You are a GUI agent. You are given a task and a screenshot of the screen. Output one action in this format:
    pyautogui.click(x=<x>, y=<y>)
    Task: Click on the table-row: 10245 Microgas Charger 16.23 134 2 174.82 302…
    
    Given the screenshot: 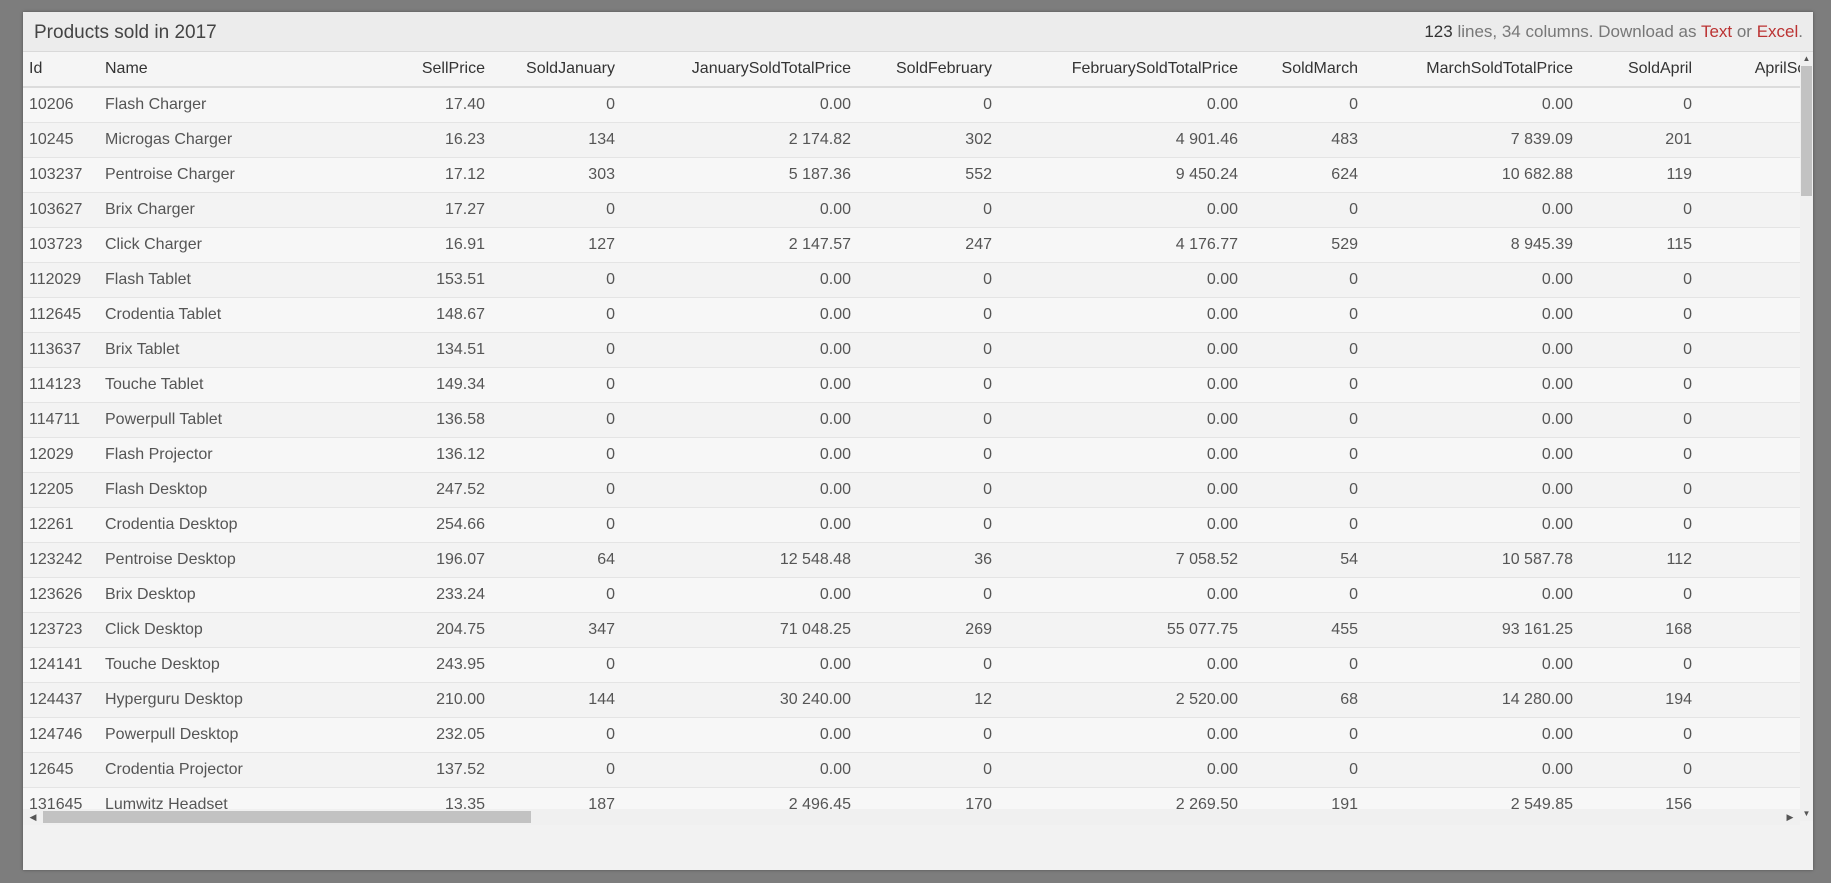 What is the action you would take?
    pyautogui.click(x=911, y=140)
    